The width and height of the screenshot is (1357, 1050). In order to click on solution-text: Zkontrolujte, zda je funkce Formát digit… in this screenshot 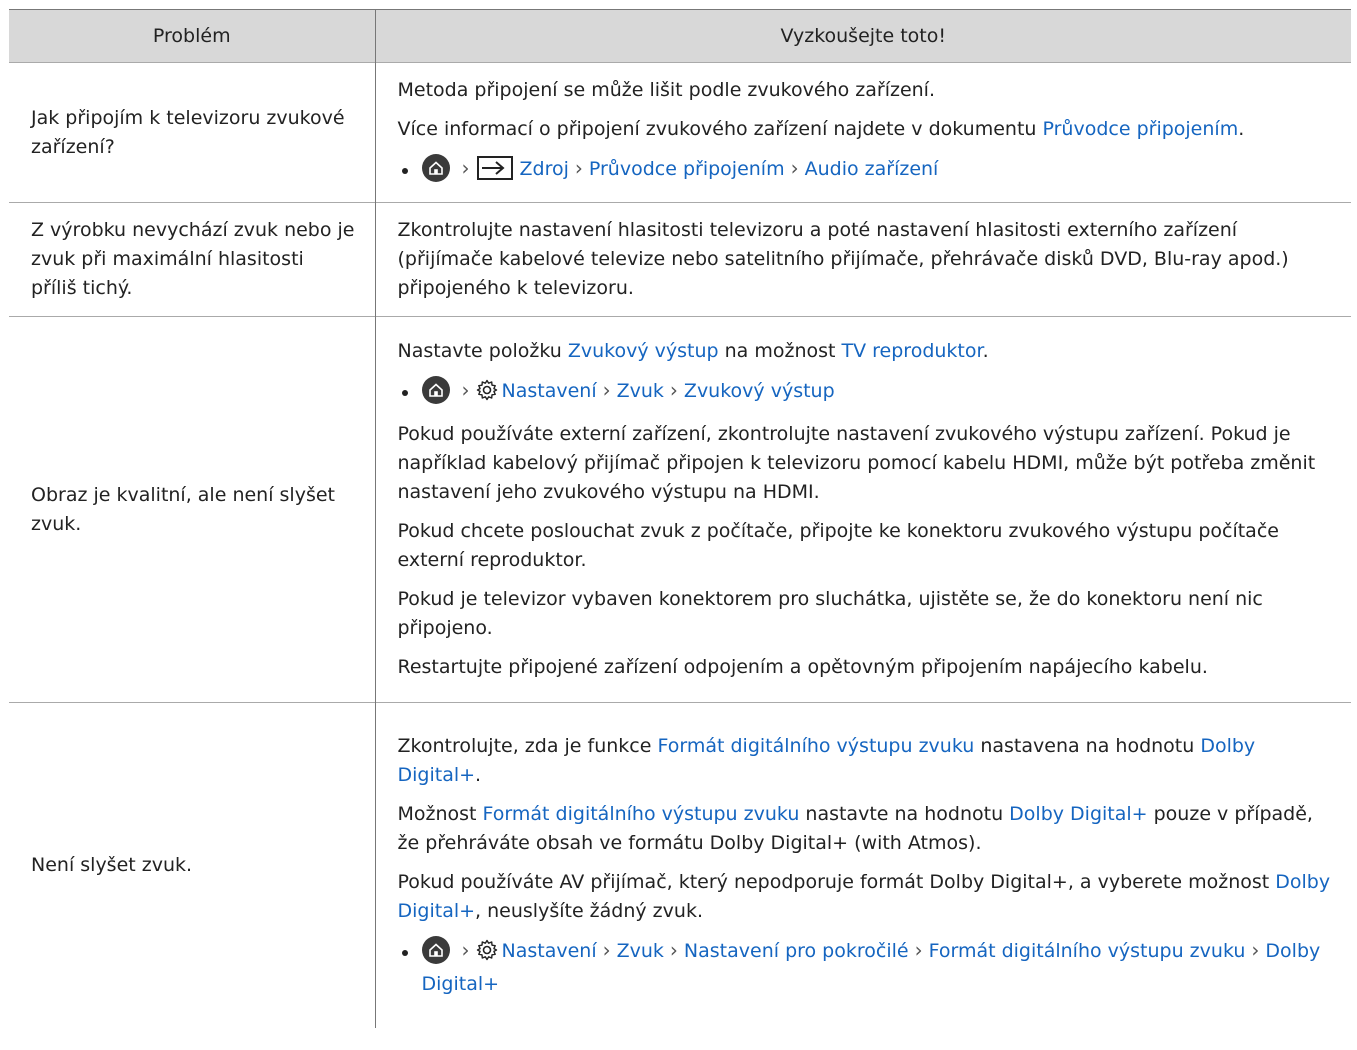, I will do `click(868, 761)`.